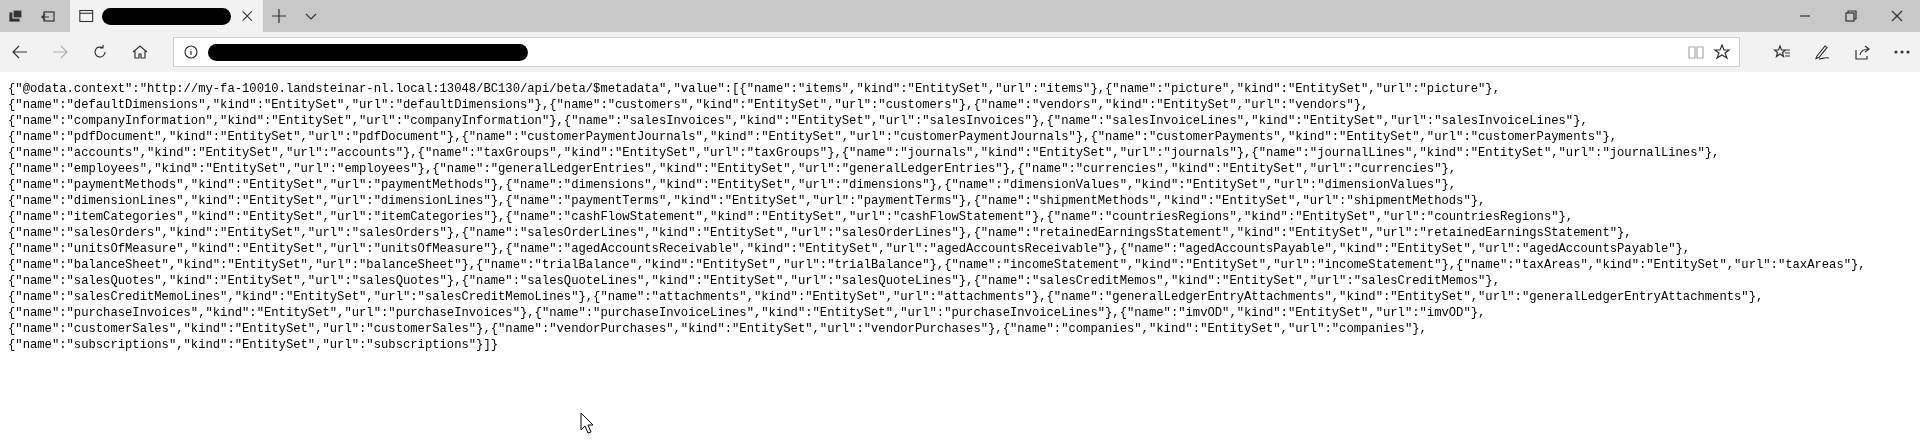  What do you see at coordinates (279, 16) in the screenshot?
I see `new-tab-icon` at bounding box center [279, 16].